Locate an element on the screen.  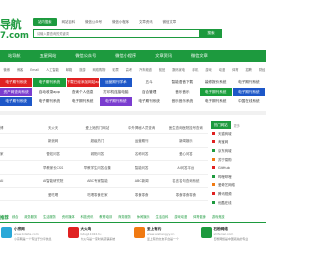
nav-item-home: 站导航 is located at coordinates (14, 56).